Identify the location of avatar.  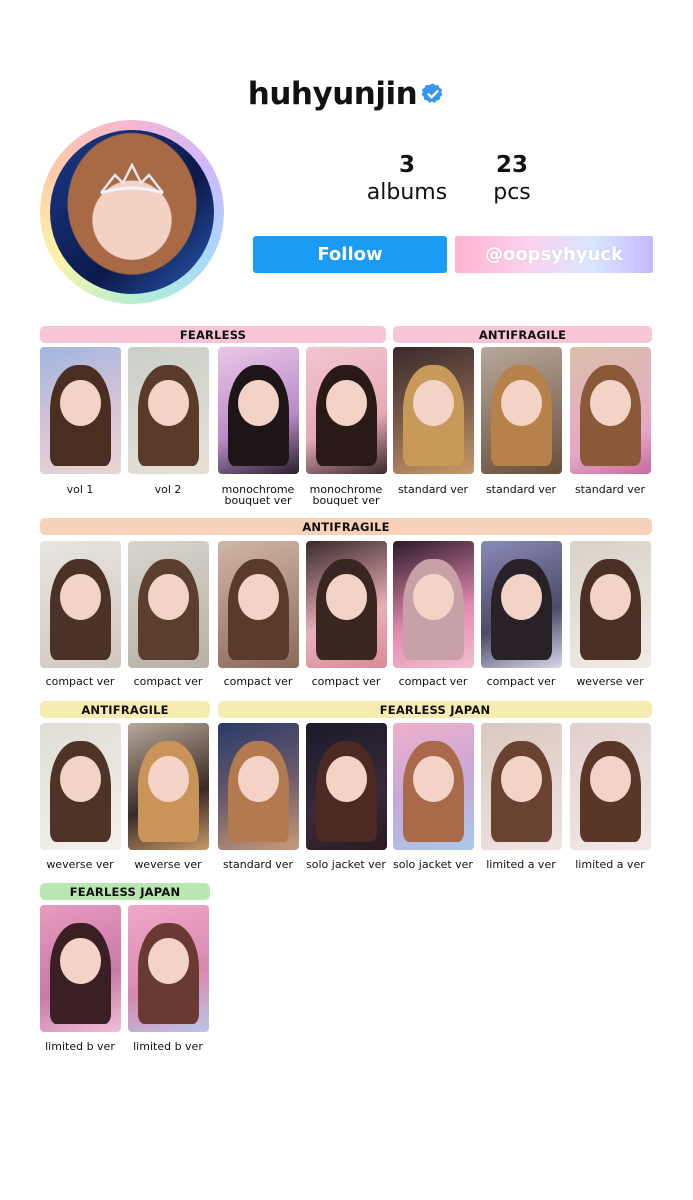
(132, 212).